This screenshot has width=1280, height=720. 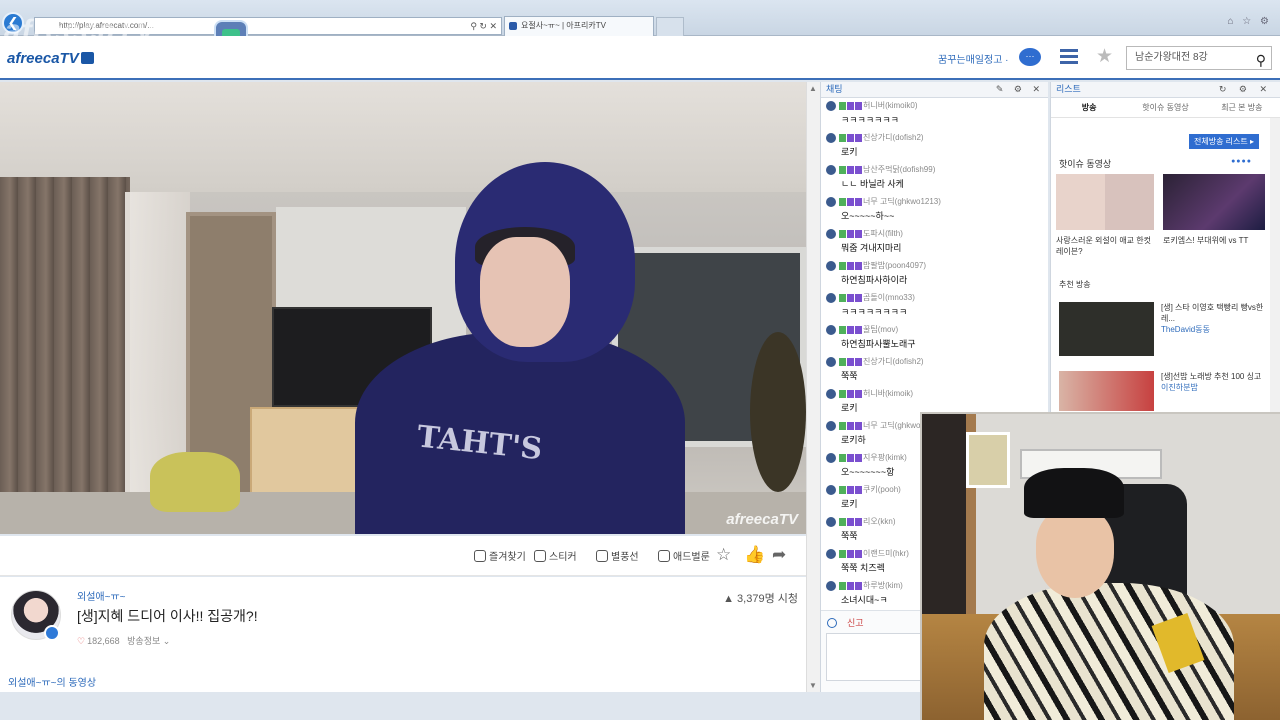 I want to click on scroll-up-icon: ▲, so click(x=813, y=88).